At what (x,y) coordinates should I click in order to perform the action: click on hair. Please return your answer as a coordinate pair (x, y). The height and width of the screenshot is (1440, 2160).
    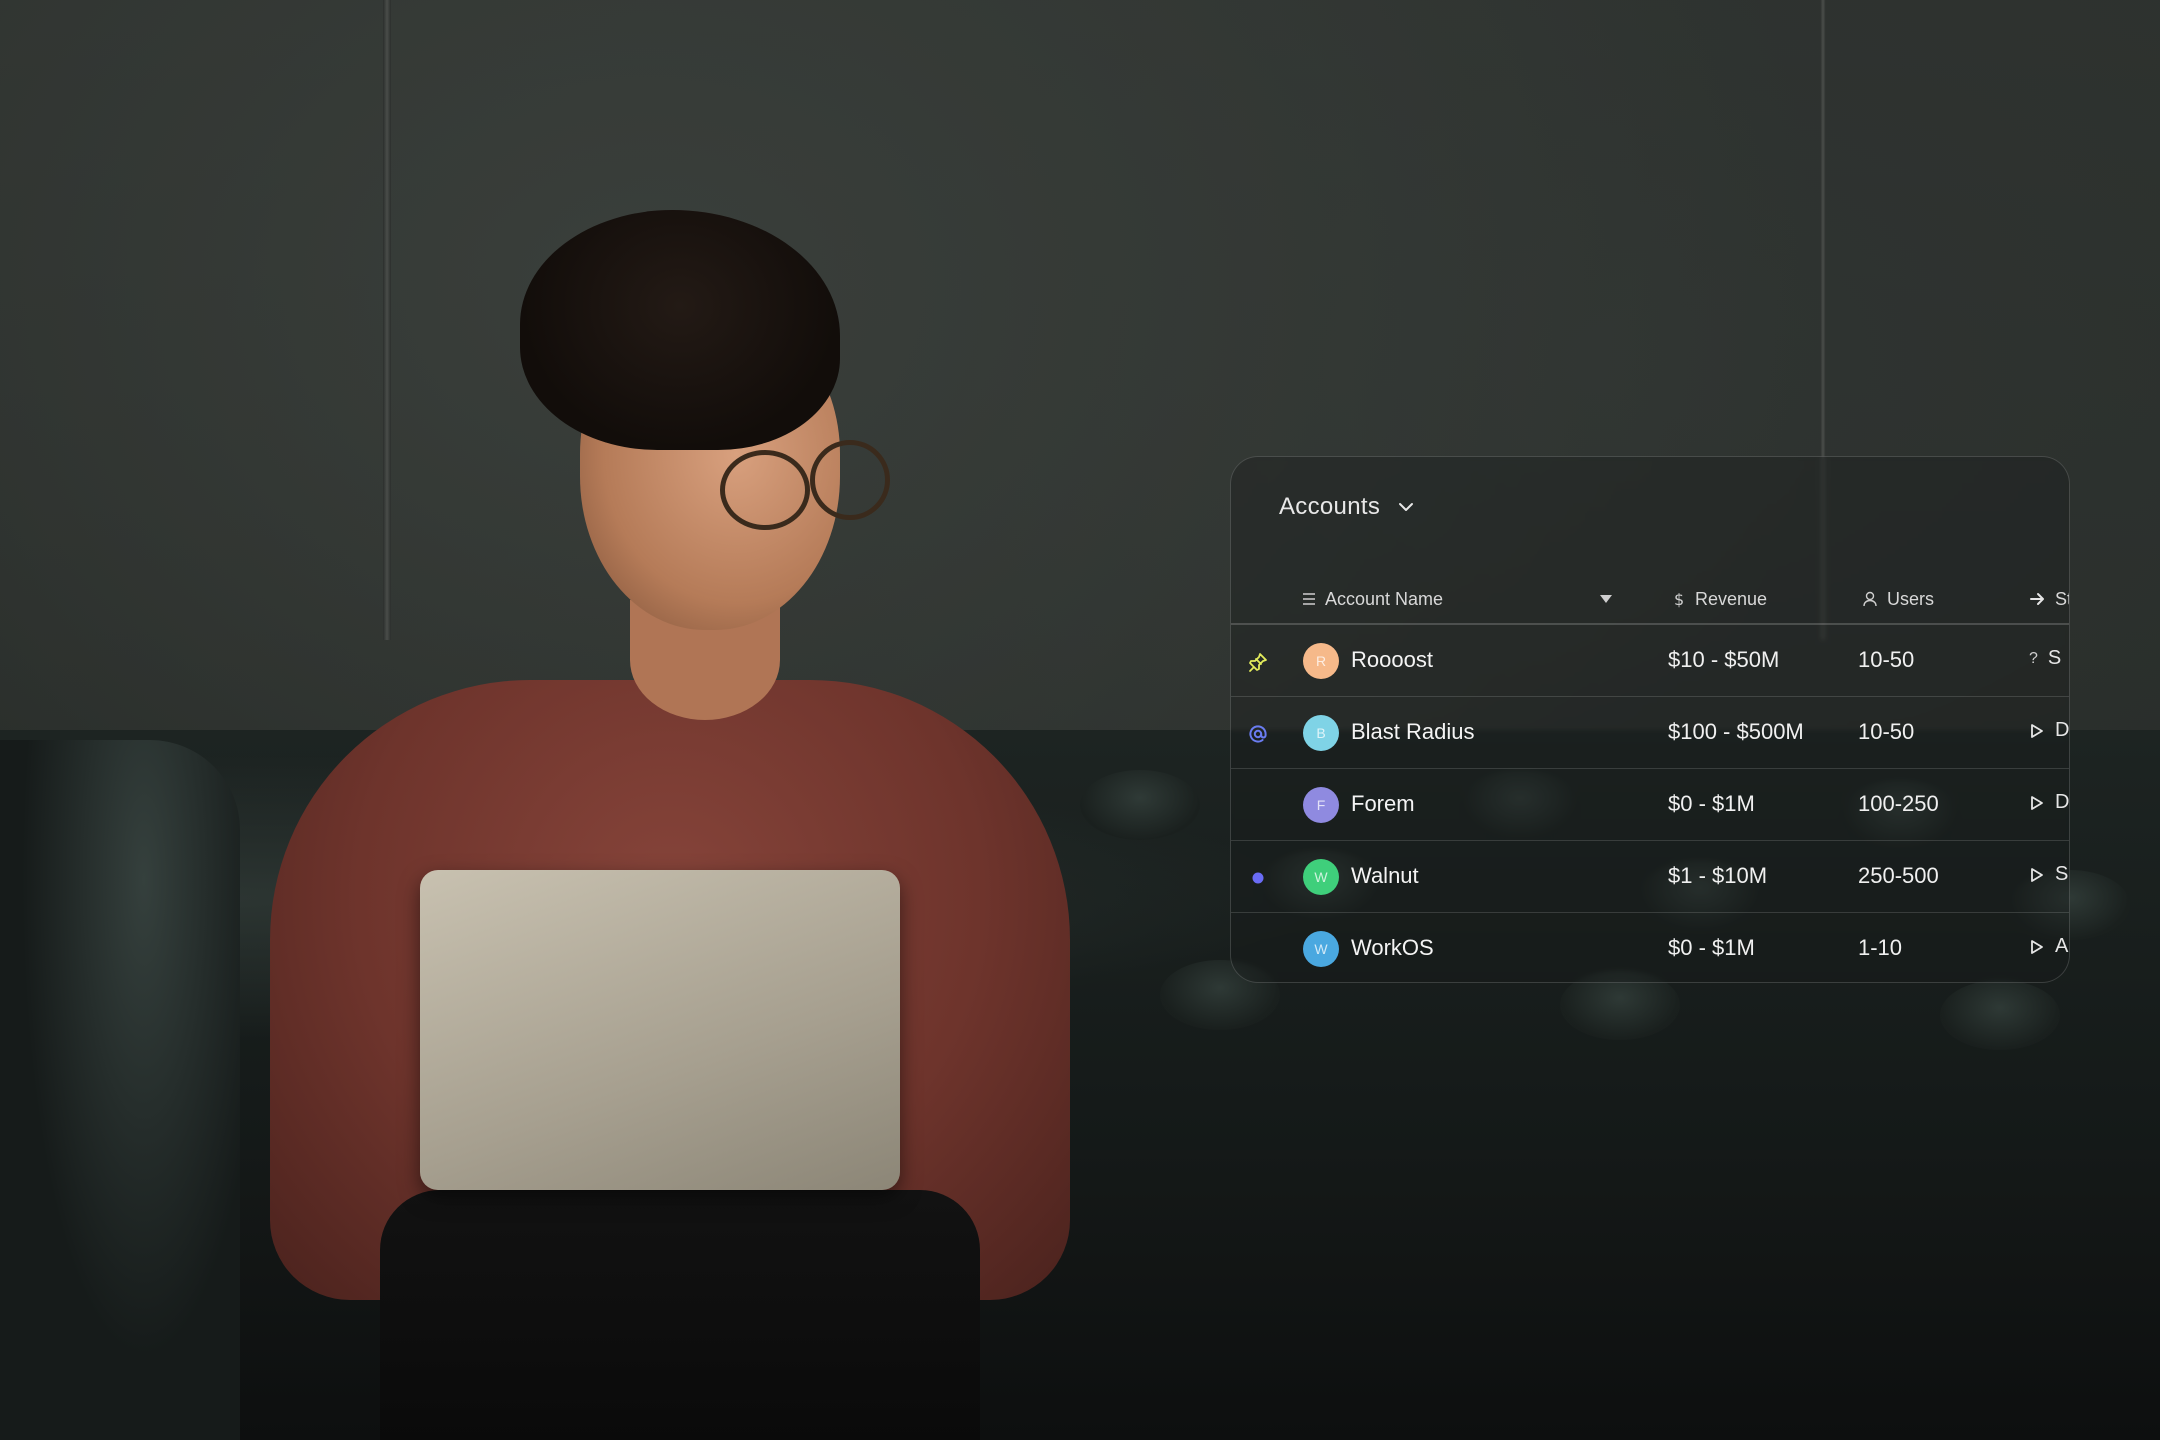
    Looking at the image, I should click on (680, 330).